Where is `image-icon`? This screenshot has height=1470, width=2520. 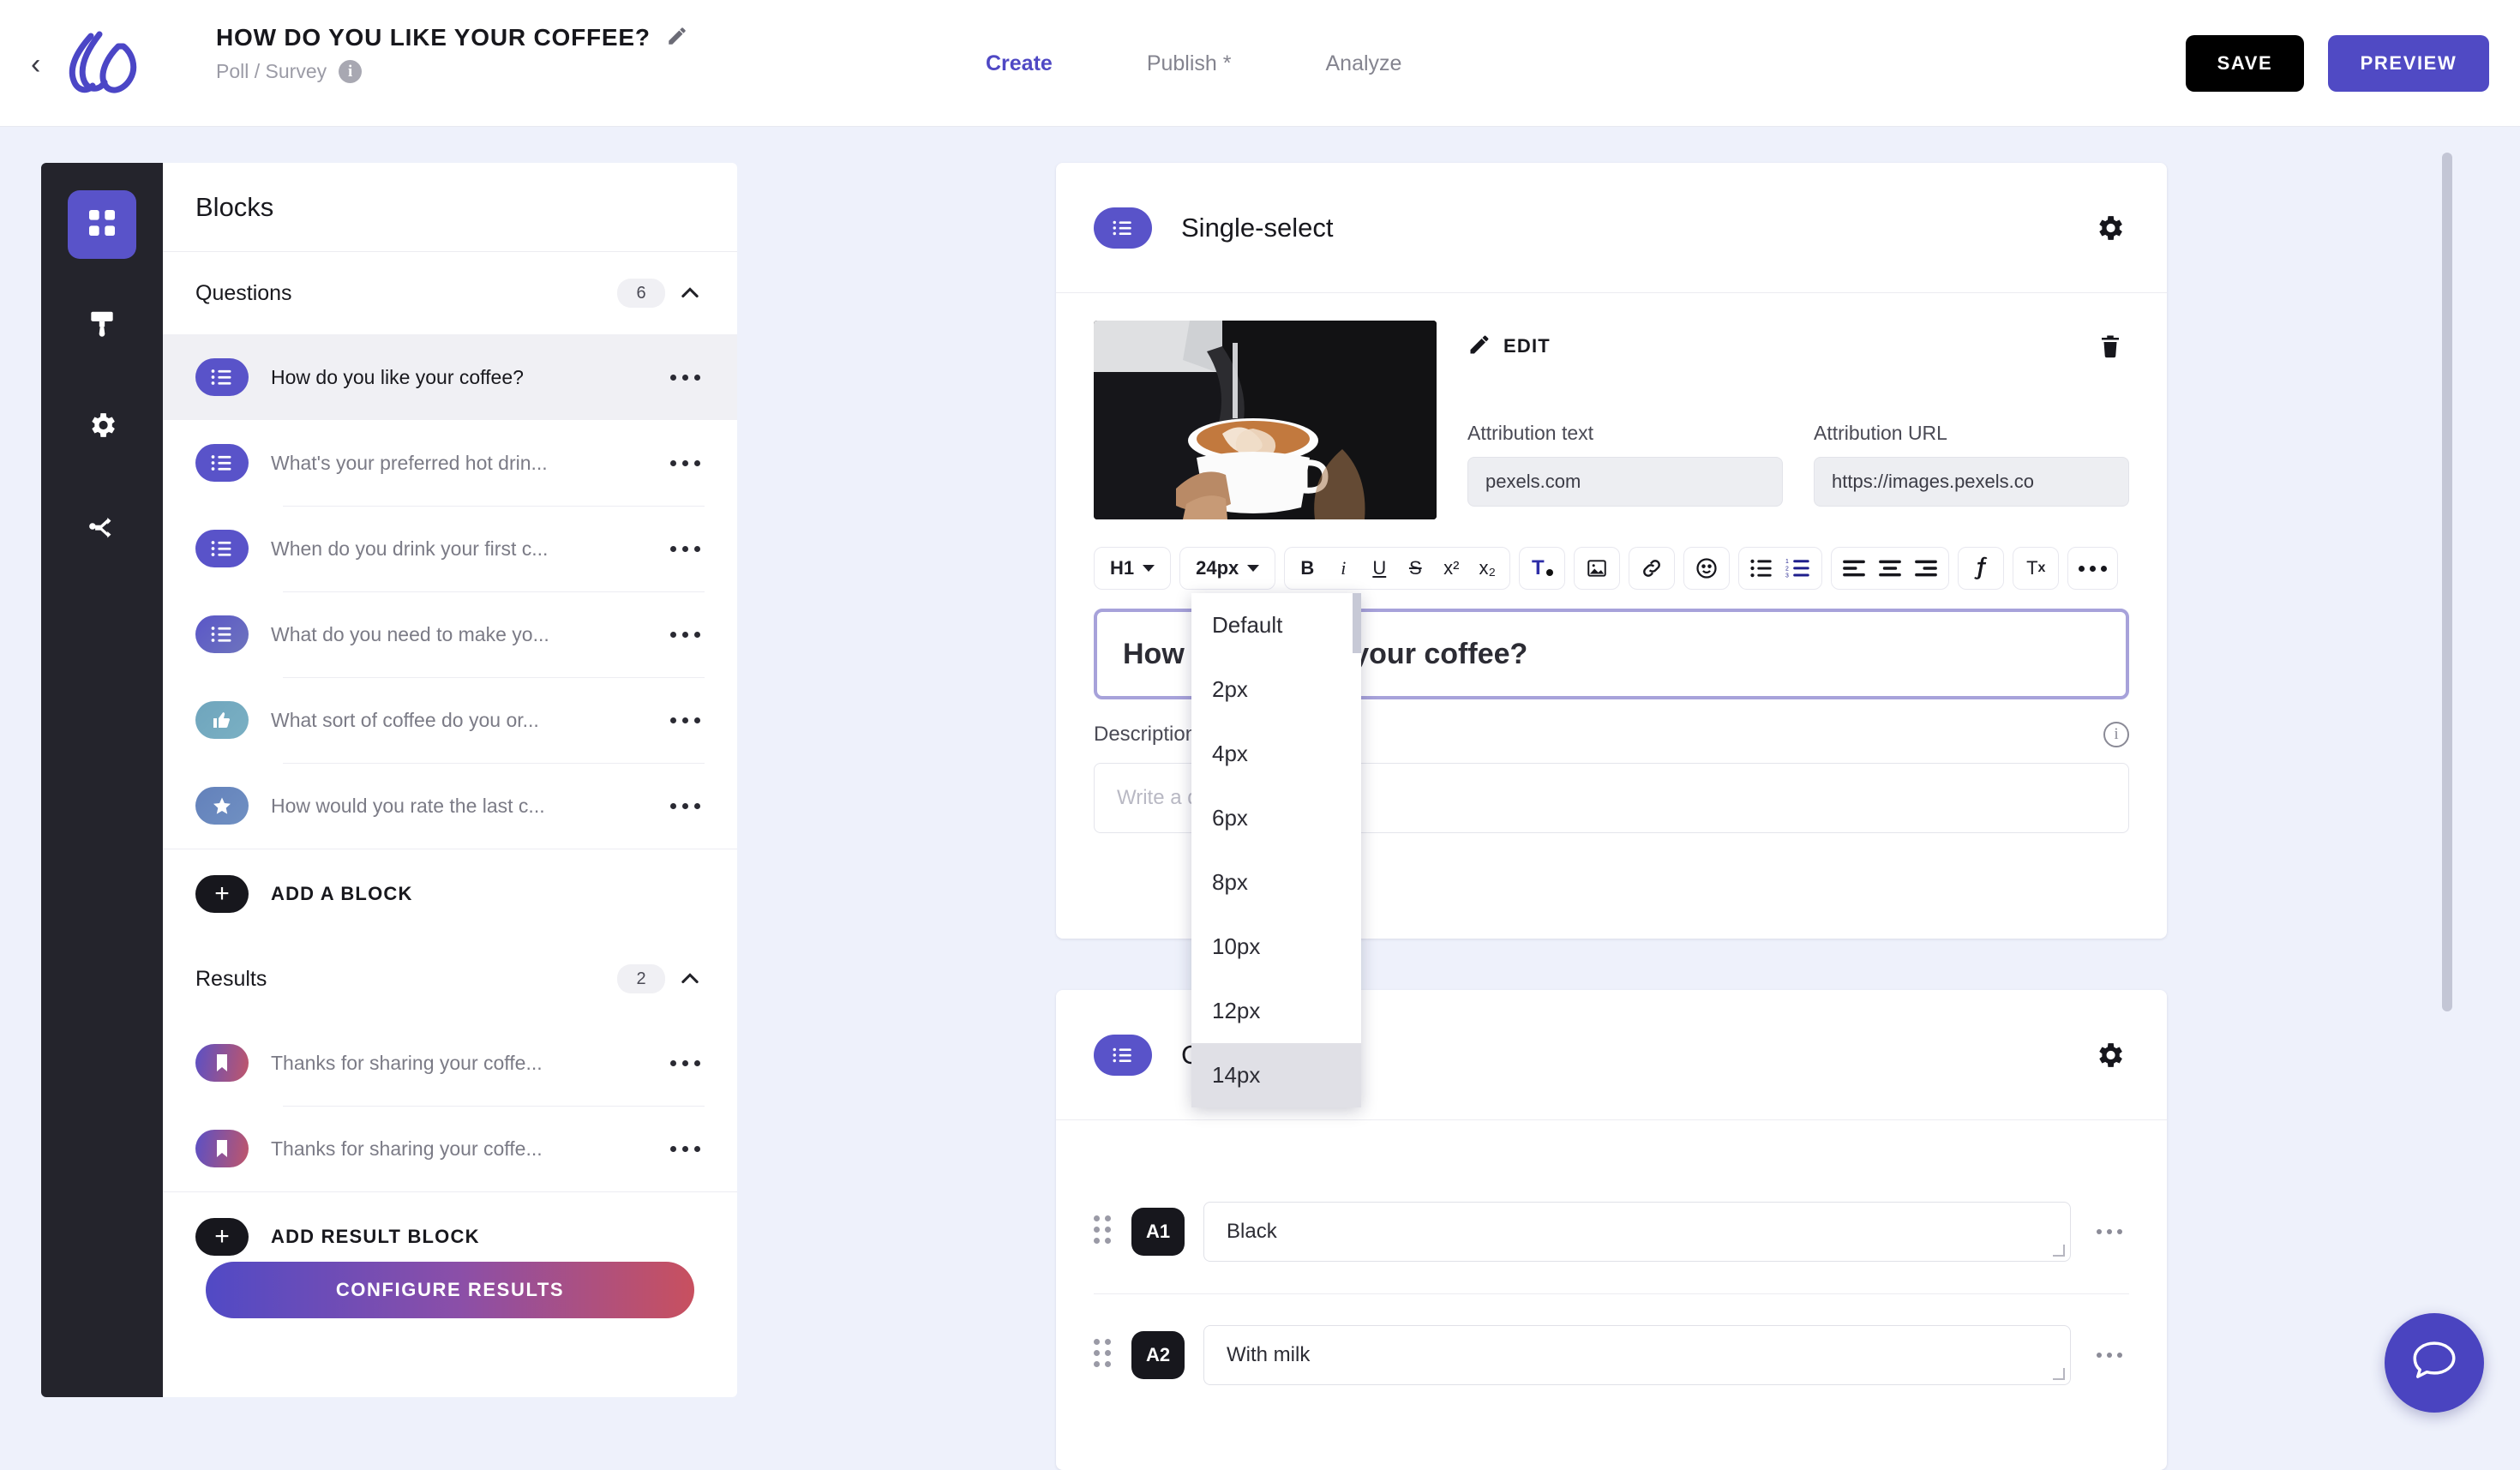
image-icon is located at coordinates (1597, 568).